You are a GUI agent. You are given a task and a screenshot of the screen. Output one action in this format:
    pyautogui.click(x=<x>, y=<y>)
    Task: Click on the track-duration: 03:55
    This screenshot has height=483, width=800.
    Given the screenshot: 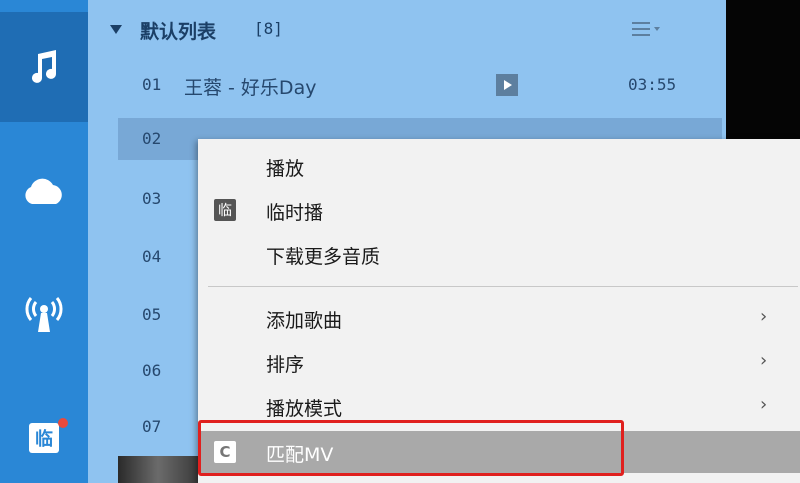 What is the action you would take?
    pyautogui.click(x=652, y=84)
    